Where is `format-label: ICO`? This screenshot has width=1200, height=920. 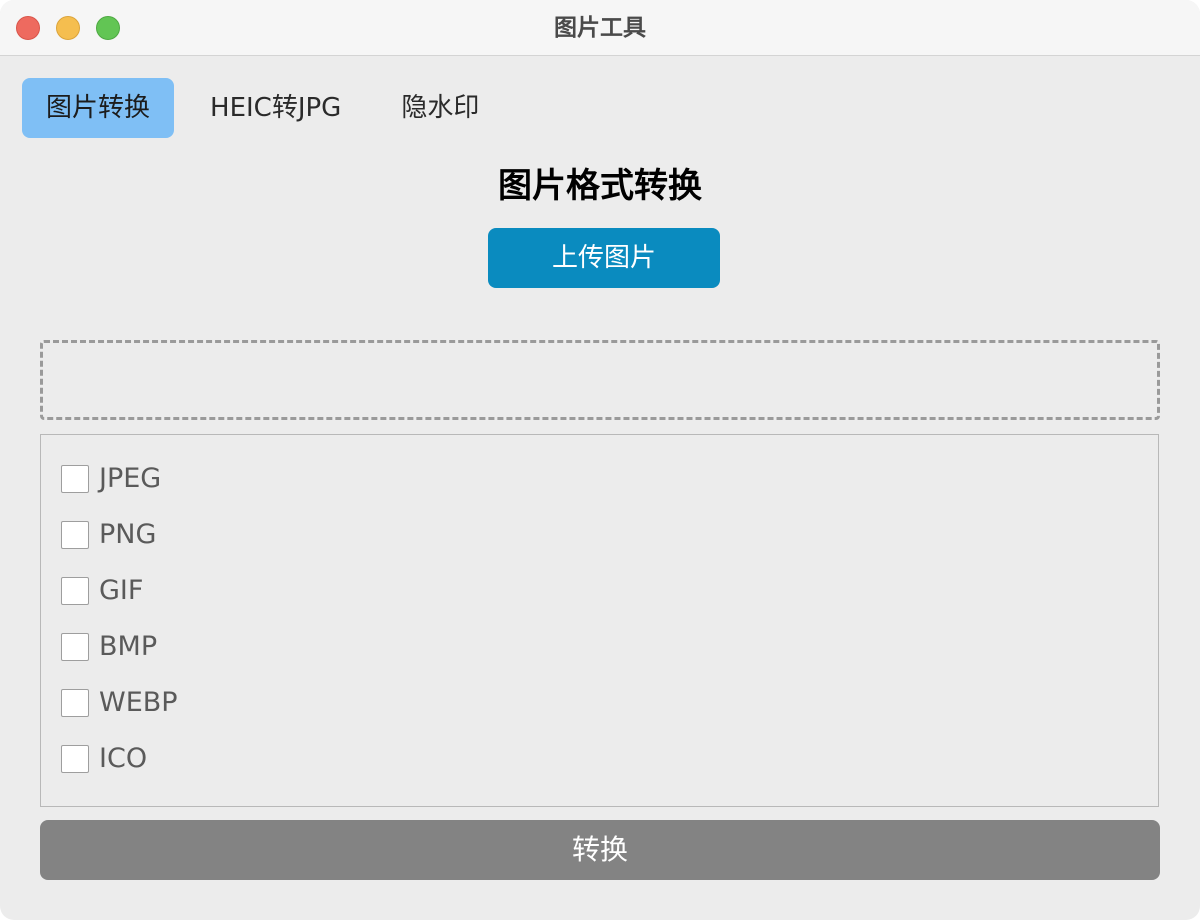
format-label: ICO is located at coordinates (123, 758).